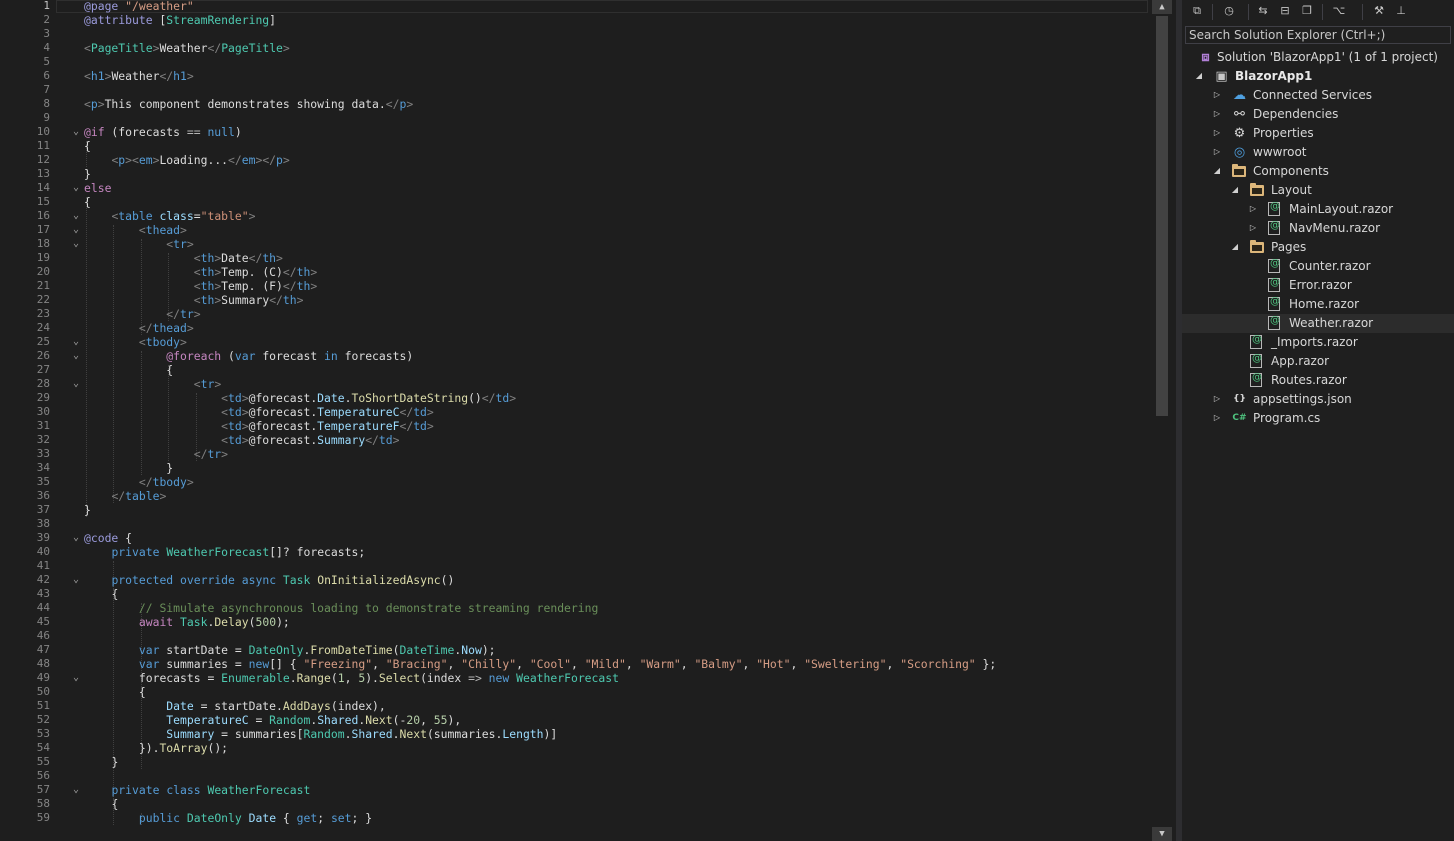  I want to click on wrench-icon: ⚒, so click(1379, 11).